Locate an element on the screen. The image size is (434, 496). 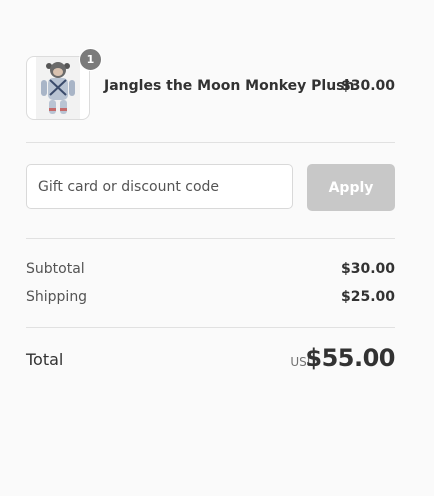
subtotal-value: $30.00 is located at coordinates (367, 269).